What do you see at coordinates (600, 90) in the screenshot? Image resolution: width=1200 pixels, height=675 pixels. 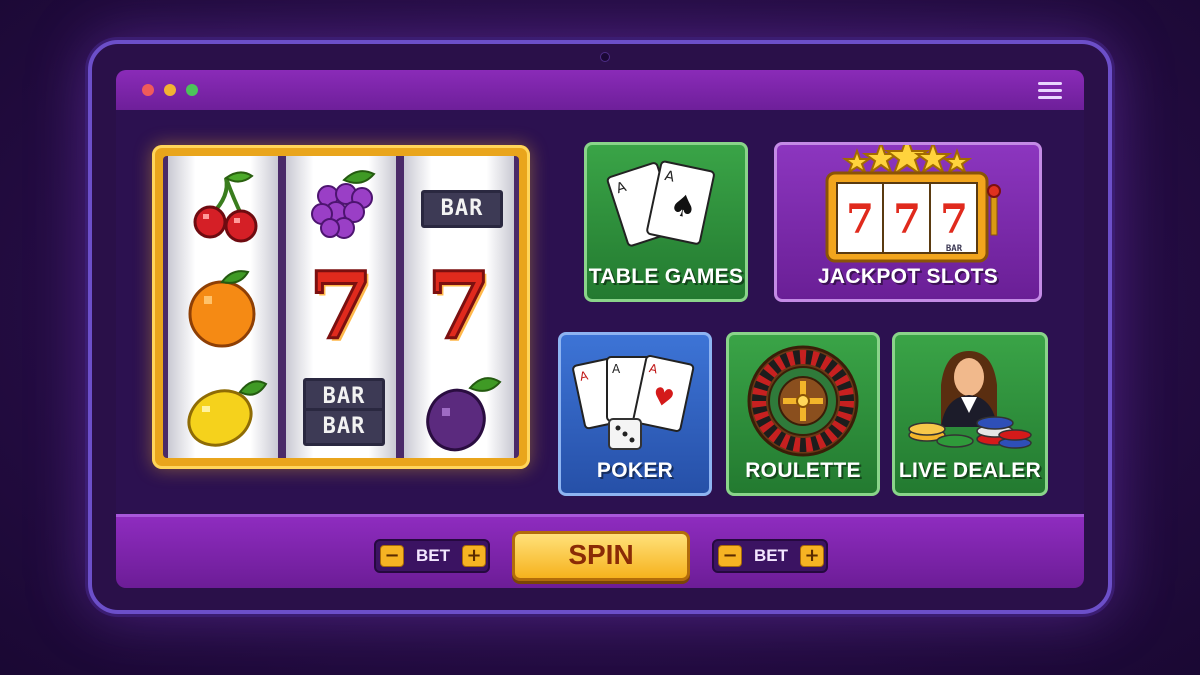 I see `title-bar` at bounding box center [600, 90].